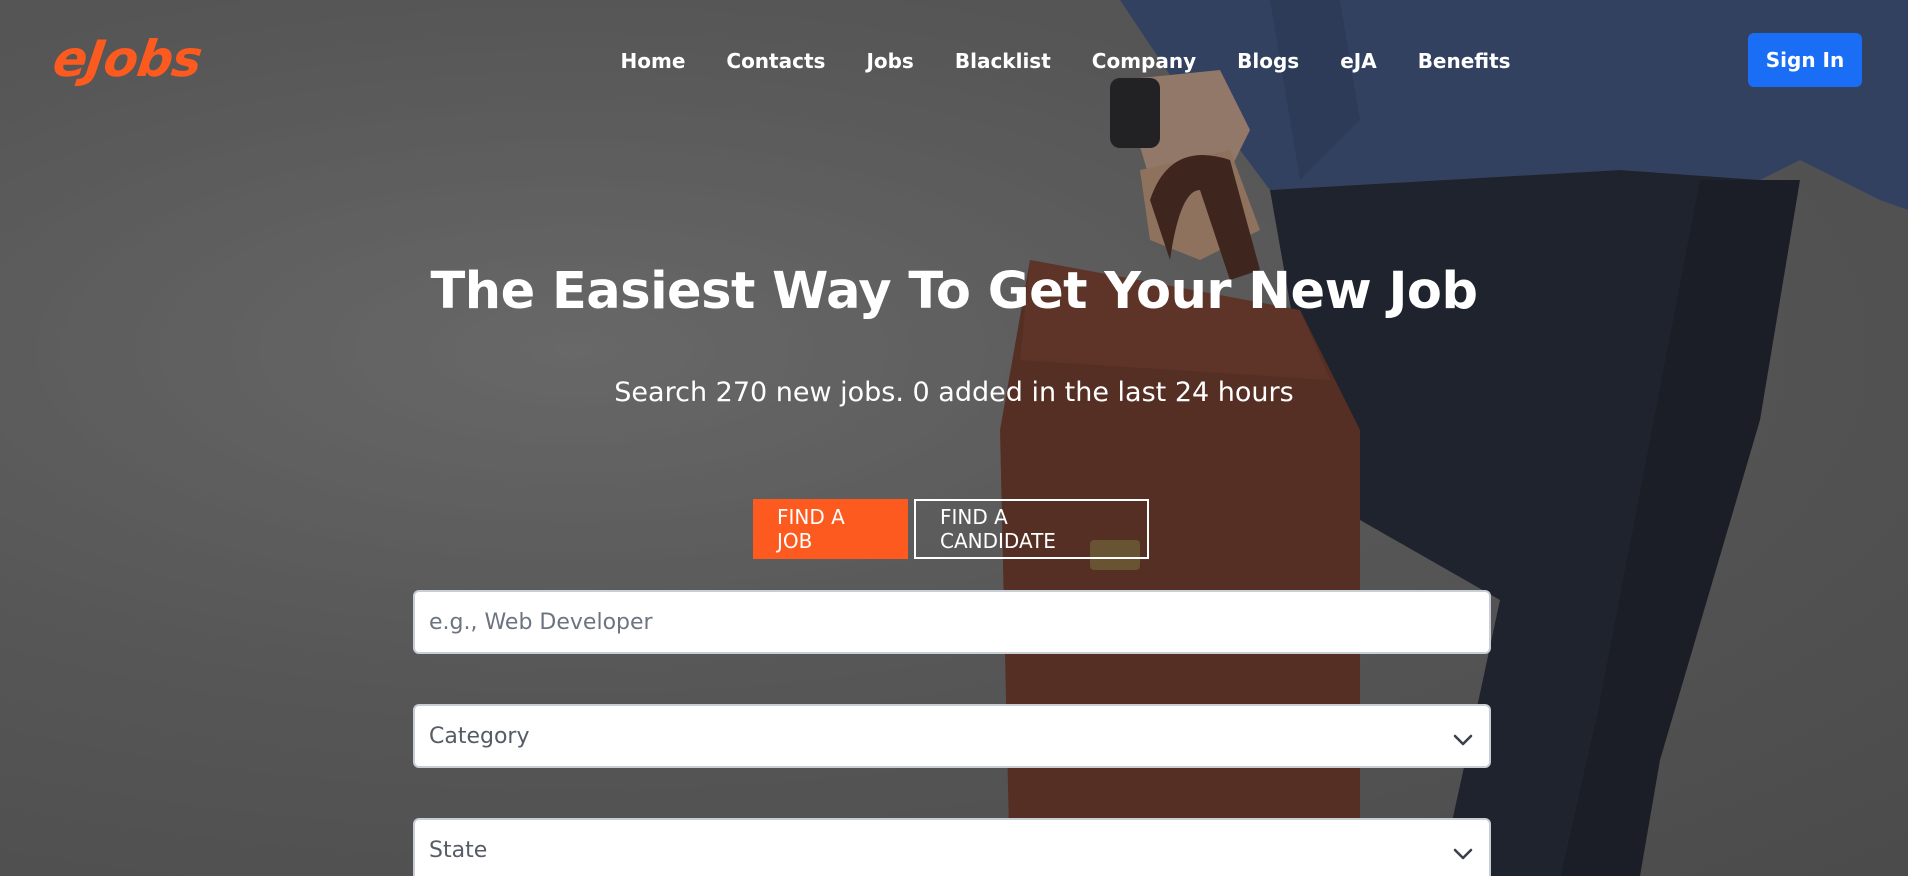  I want to click on nav-benefits: Benefits, so click(1464, 61).